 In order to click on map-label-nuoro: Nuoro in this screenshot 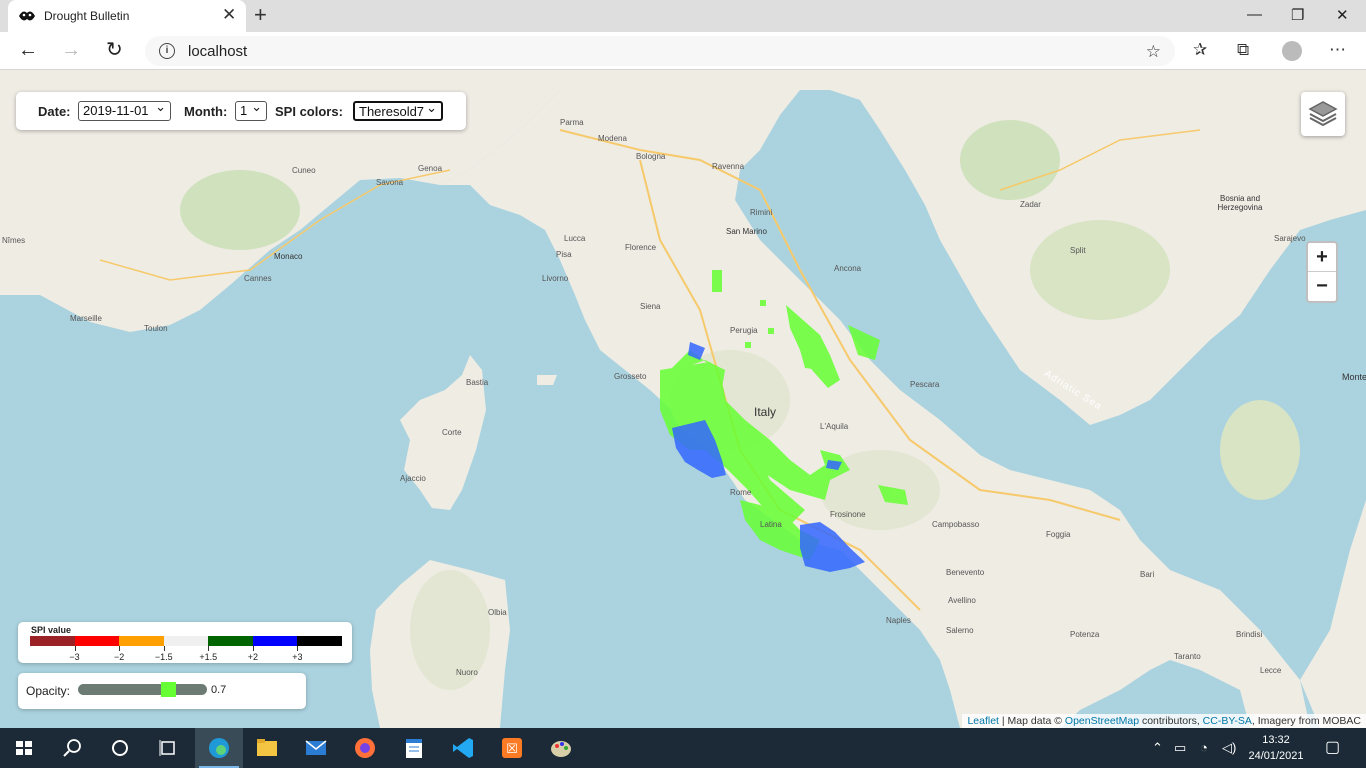, I will do `click(467, 672)`.